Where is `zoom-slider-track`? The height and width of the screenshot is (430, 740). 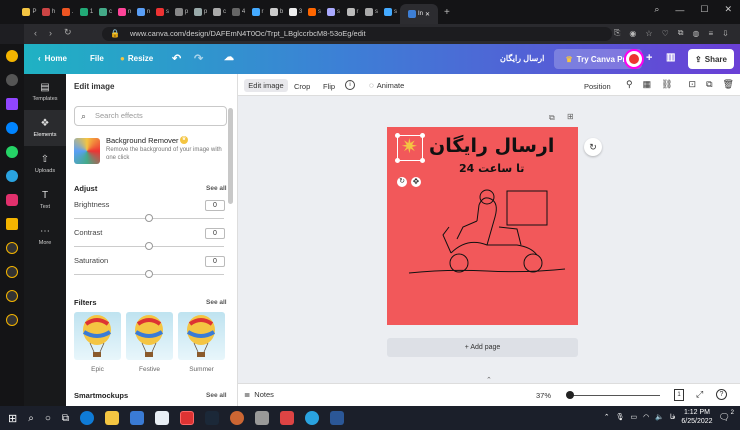
zoom-slider-track is located at coordinates (615, 395).